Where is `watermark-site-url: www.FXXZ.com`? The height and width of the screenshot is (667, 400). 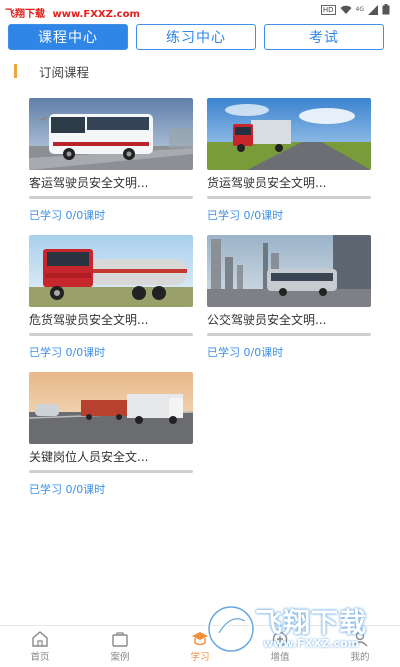 watermark-site-url: www.FXXZ.com is located at coordinates (96, 14).